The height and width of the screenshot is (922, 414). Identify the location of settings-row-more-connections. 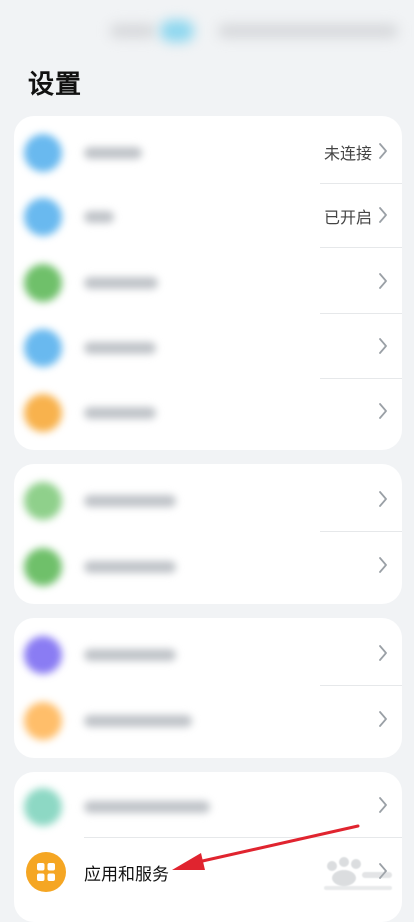
(208, 347).